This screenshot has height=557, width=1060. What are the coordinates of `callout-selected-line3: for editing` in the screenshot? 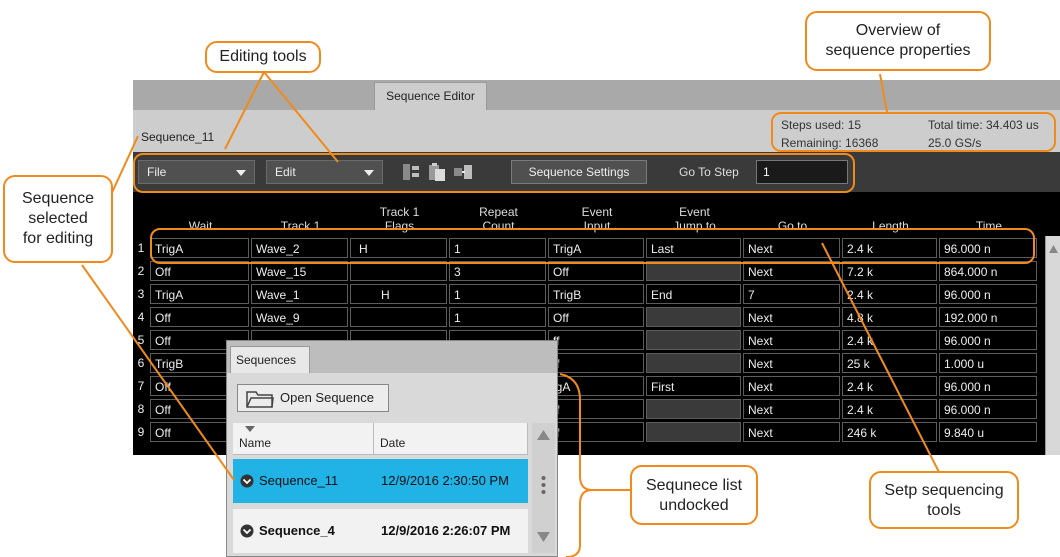 It's located at (58, 238).